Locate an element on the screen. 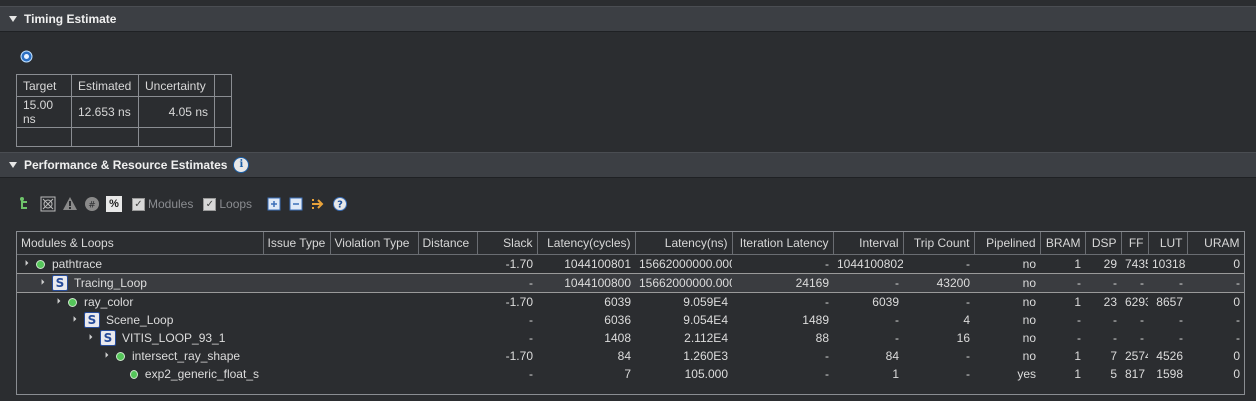 This screenshot has width=1256, height=401. perf-estimates-title: Performance & Resource Estimates is located at coordinates (126, 165).